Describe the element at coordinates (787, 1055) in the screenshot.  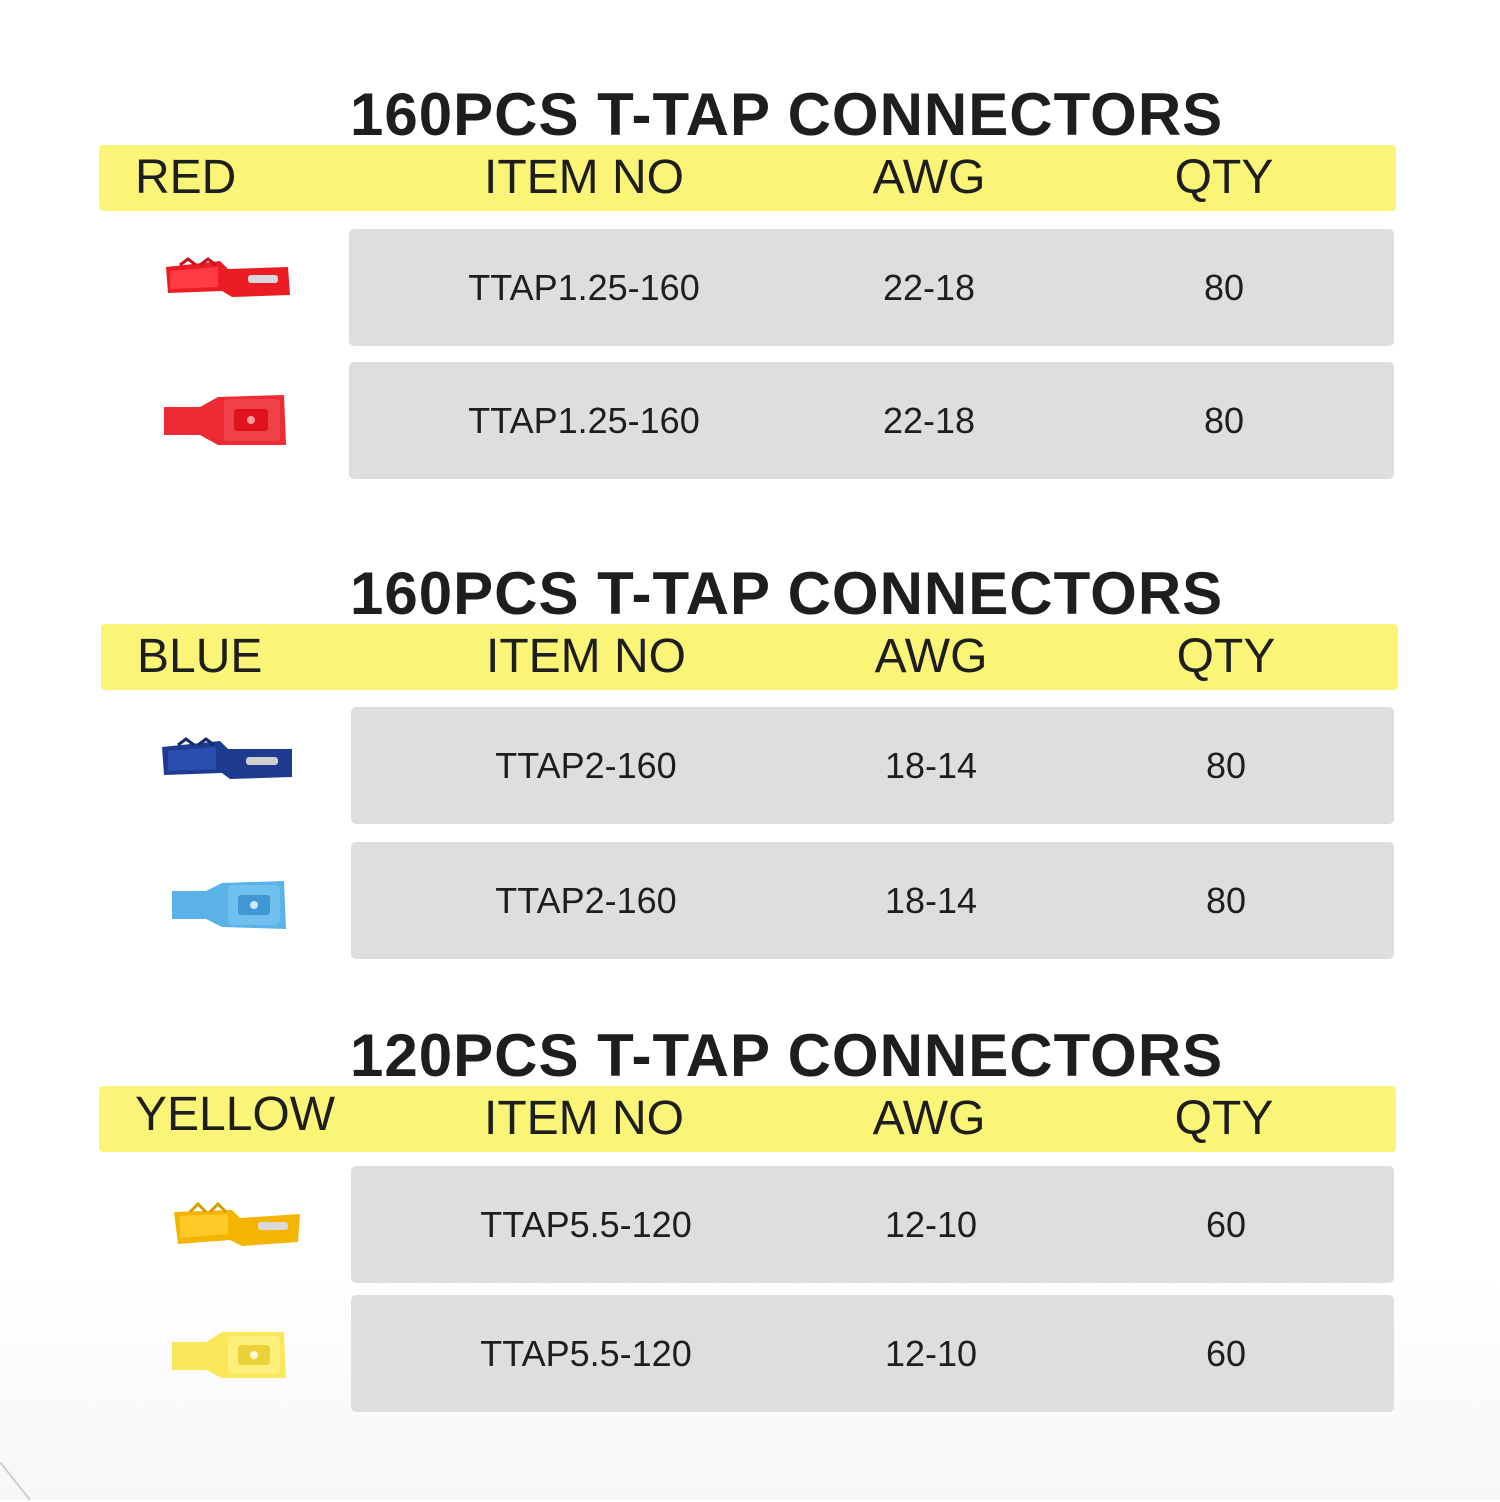
I see `section-title: 120PCS T-TAP CONNECTORS` at that location.